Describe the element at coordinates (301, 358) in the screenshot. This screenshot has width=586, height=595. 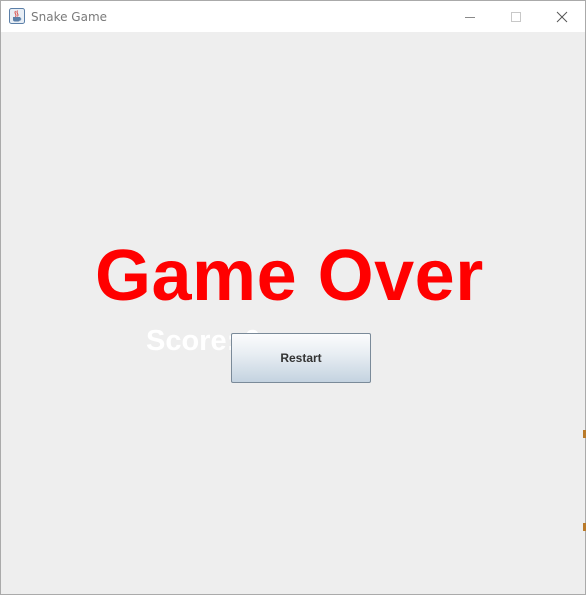
I see `restart-button: Restart` at that location.